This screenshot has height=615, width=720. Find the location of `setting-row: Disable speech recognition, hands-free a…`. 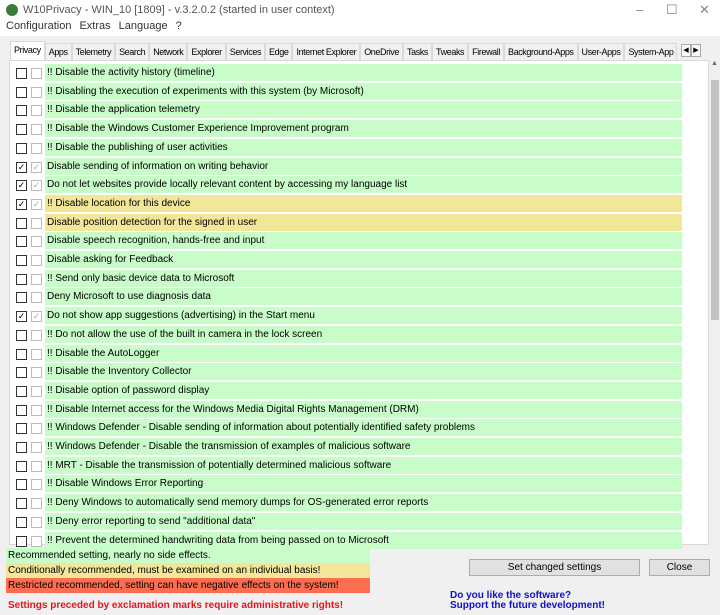

setting-row: Disable speech recognition, hands-free a… is located at coordinates (355, 241).